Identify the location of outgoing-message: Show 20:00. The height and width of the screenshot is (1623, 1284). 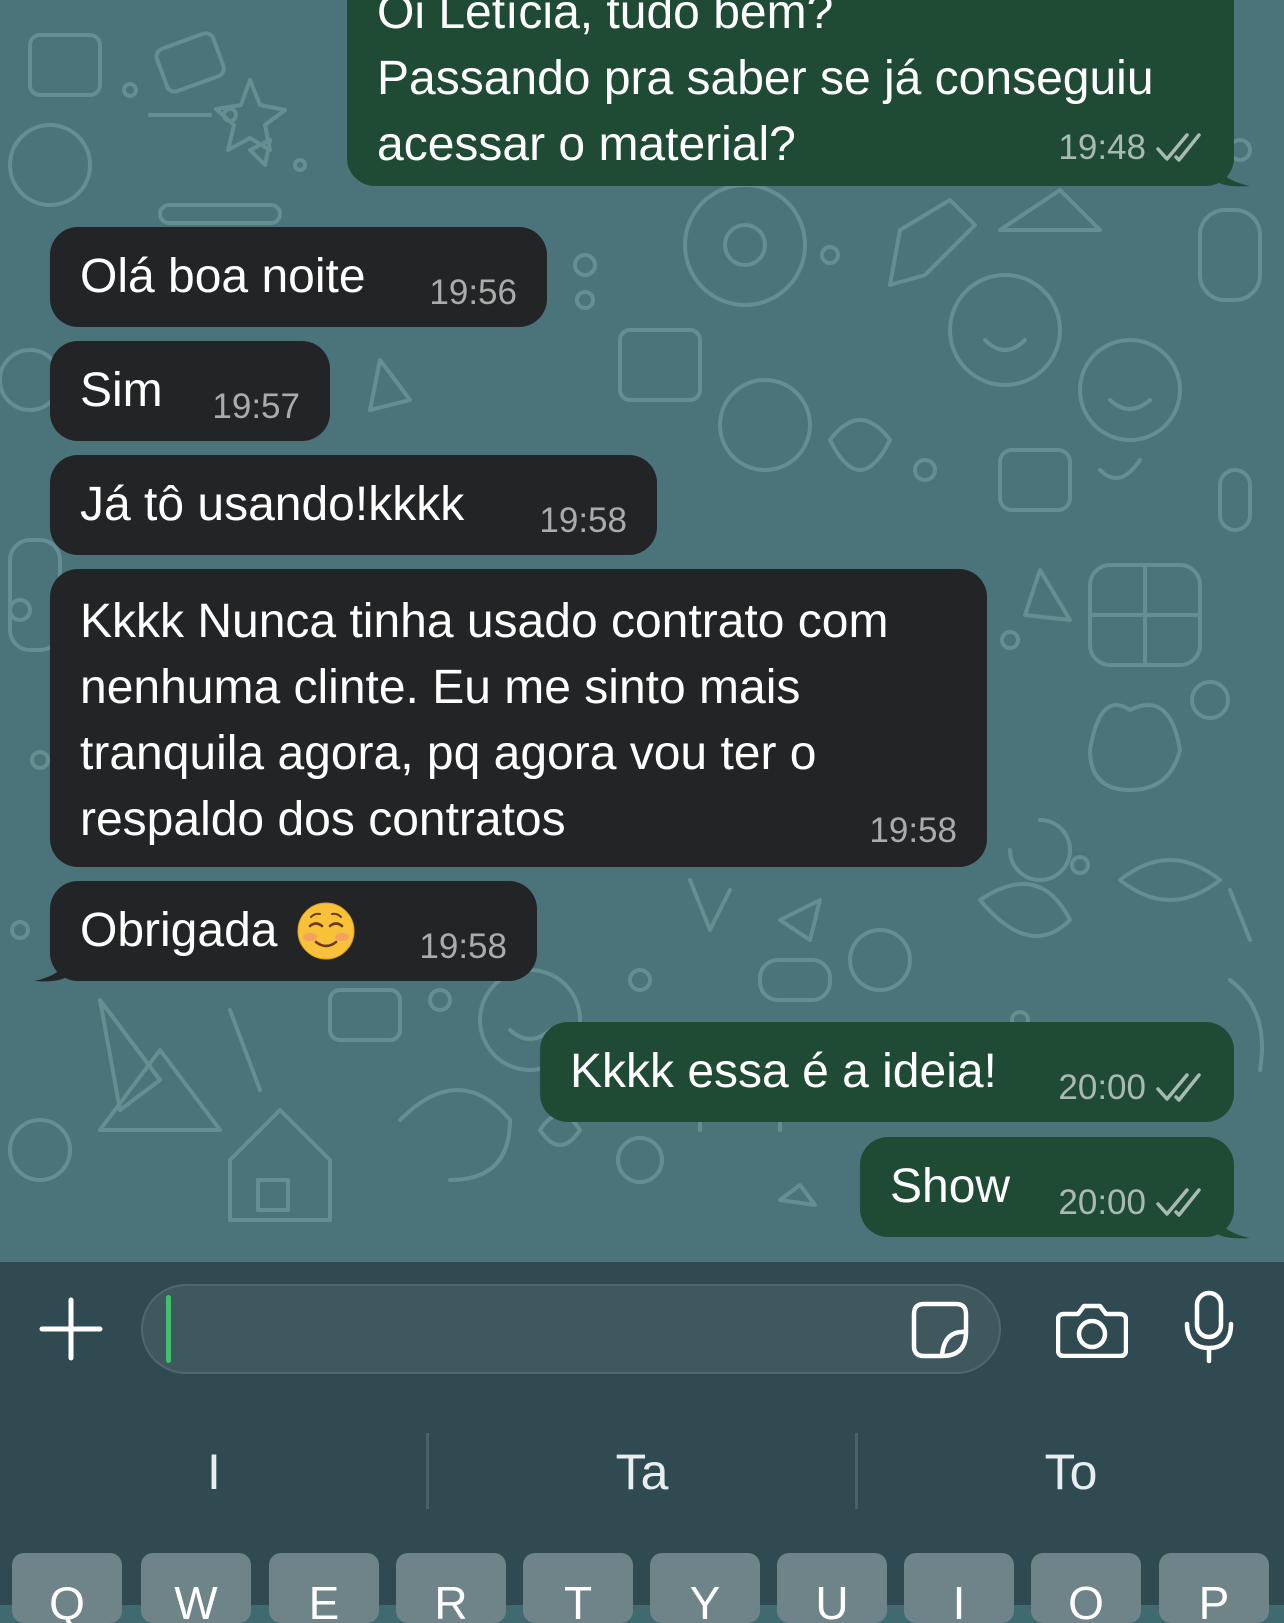
(1047, 1187).